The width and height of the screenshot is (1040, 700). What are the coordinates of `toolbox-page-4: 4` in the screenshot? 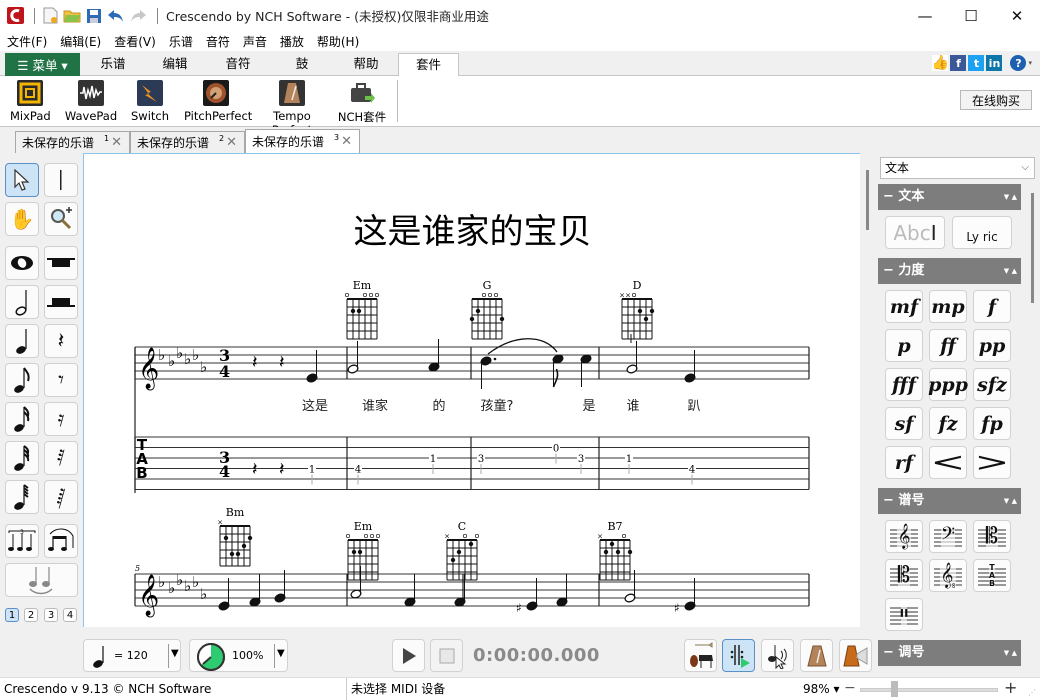 It's located at (70, 615).